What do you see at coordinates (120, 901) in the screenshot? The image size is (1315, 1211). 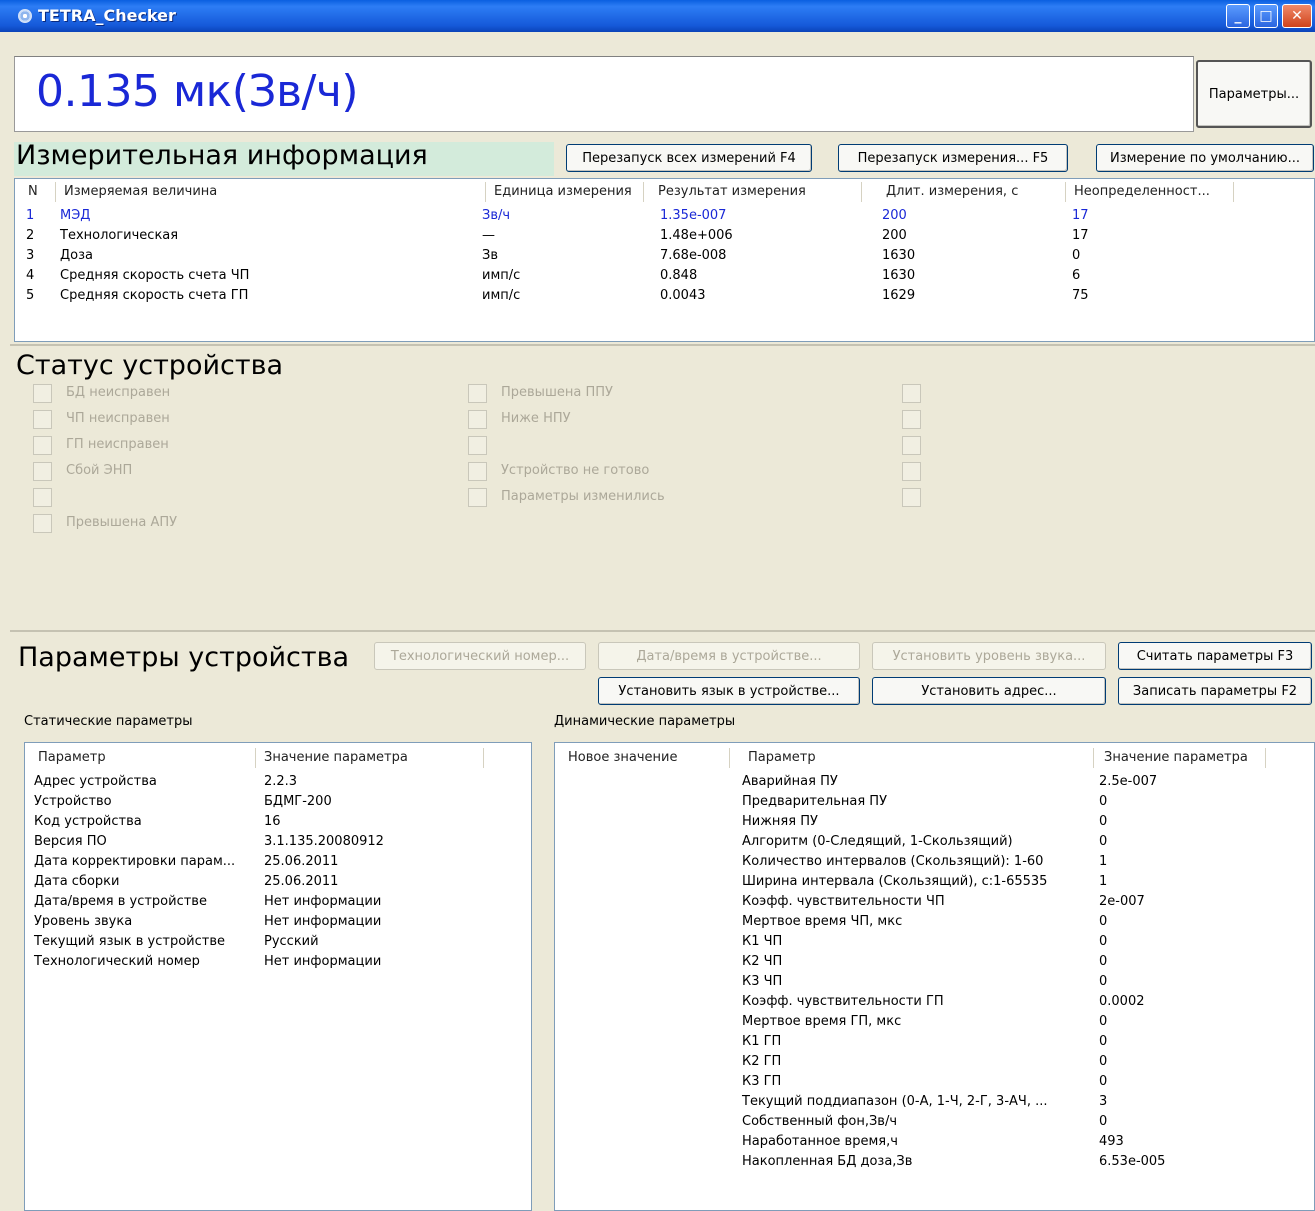 I see `param-name: Дата/время в устройстве` at bounding box center [120, 901].